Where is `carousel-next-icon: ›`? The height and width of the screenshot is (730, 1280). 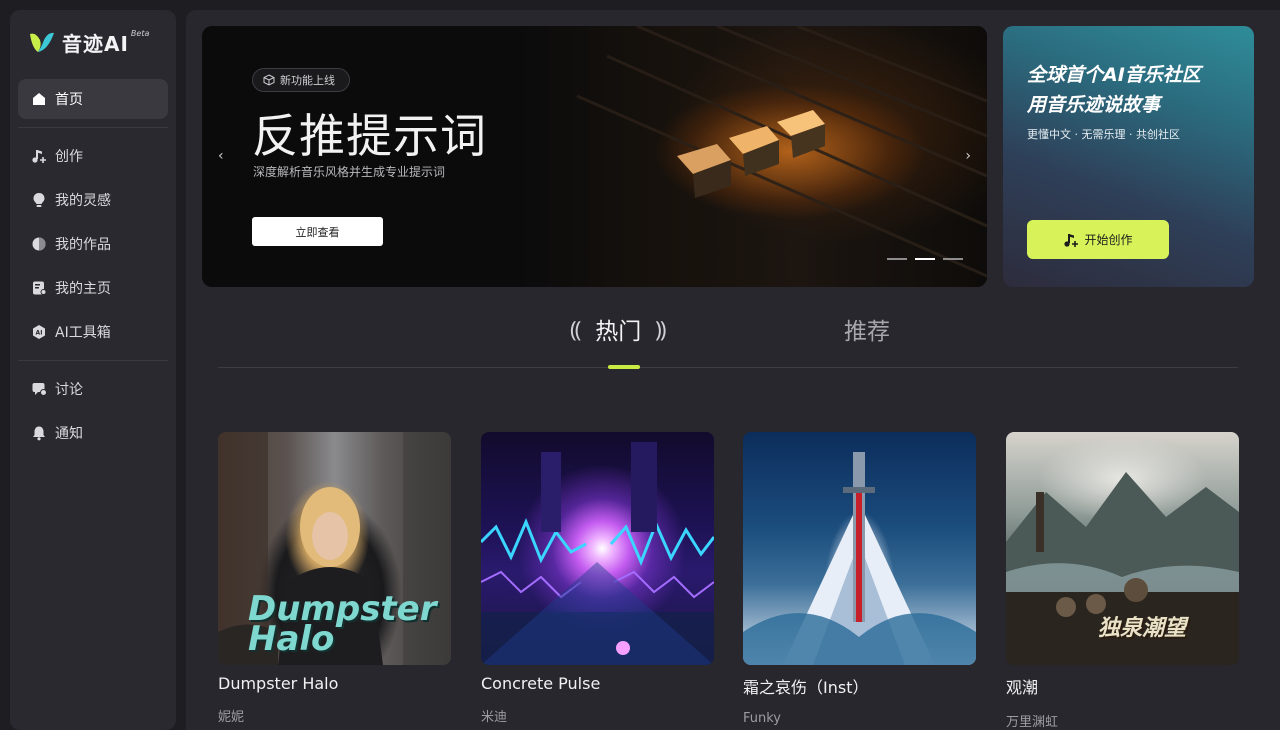 carousel-next-icon: › is located at coordinates (968, 156).